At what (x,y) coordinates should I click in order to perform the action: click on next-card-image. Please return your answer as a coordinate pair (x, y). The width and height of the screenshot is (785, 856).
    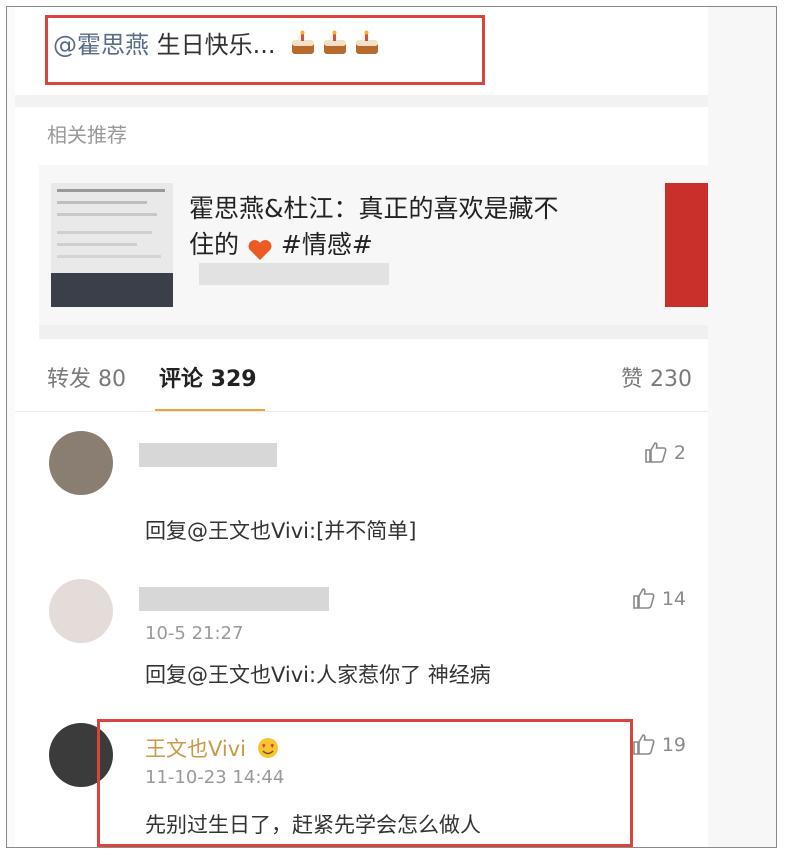
    Looking at the image, I should click on (686, 245).